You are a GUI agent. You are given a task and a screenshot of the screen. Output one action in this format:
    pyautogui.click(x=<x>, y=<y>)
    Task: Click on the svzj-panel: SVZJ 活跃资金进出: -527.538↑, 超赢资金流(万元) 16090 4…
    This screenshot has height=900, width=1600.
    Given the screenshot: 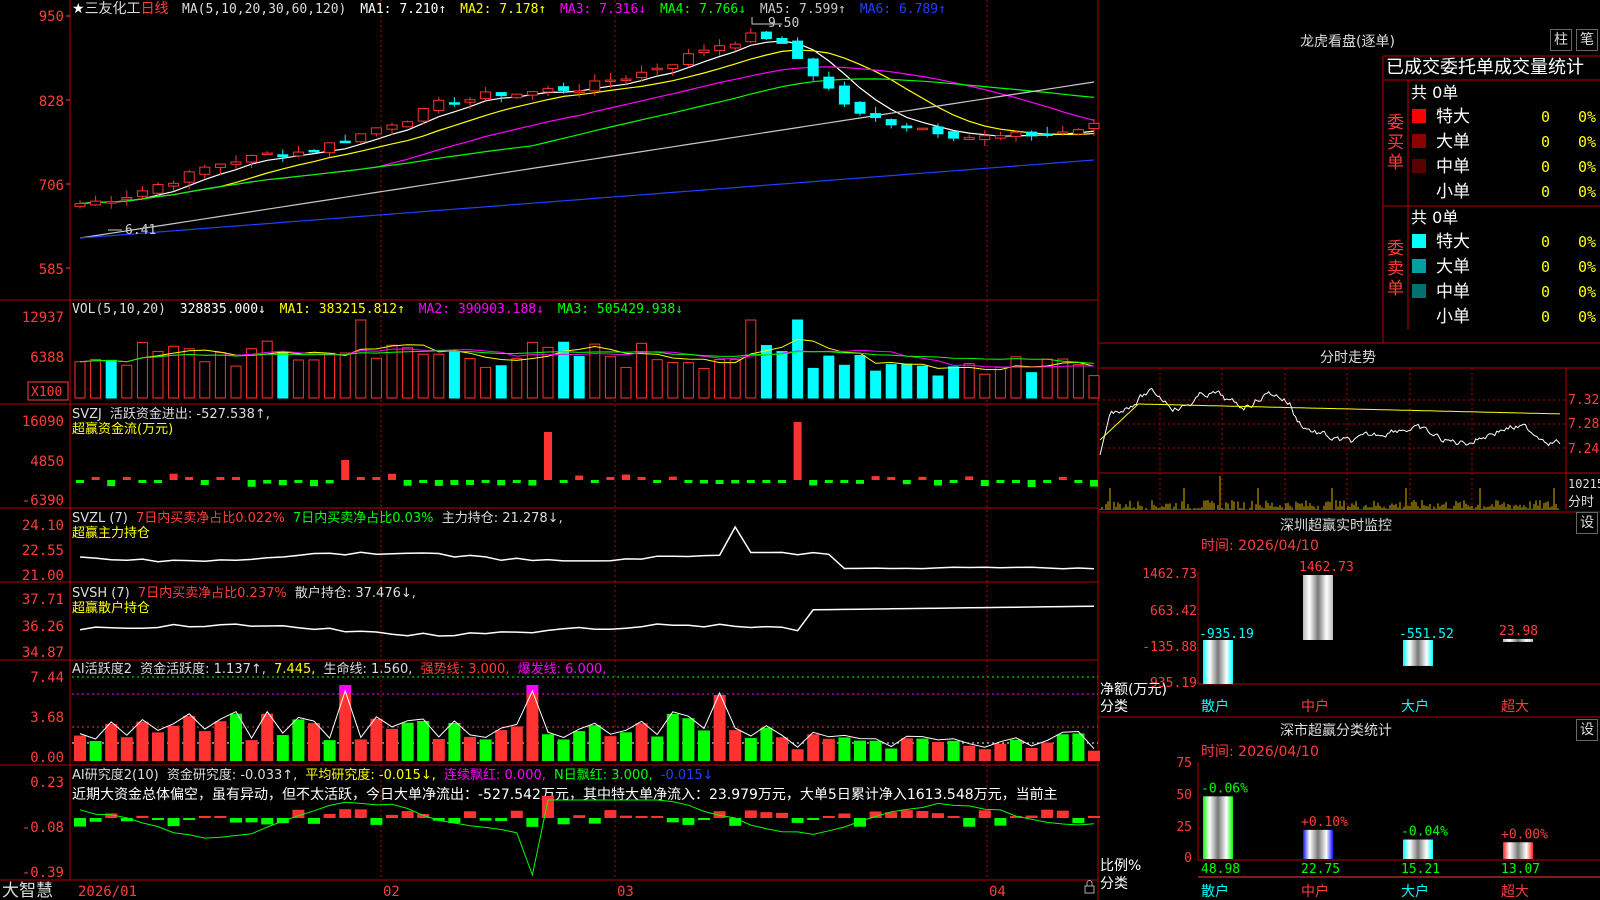 What is the action you would take?
    pyautogui.click(x=560, y=457)
    